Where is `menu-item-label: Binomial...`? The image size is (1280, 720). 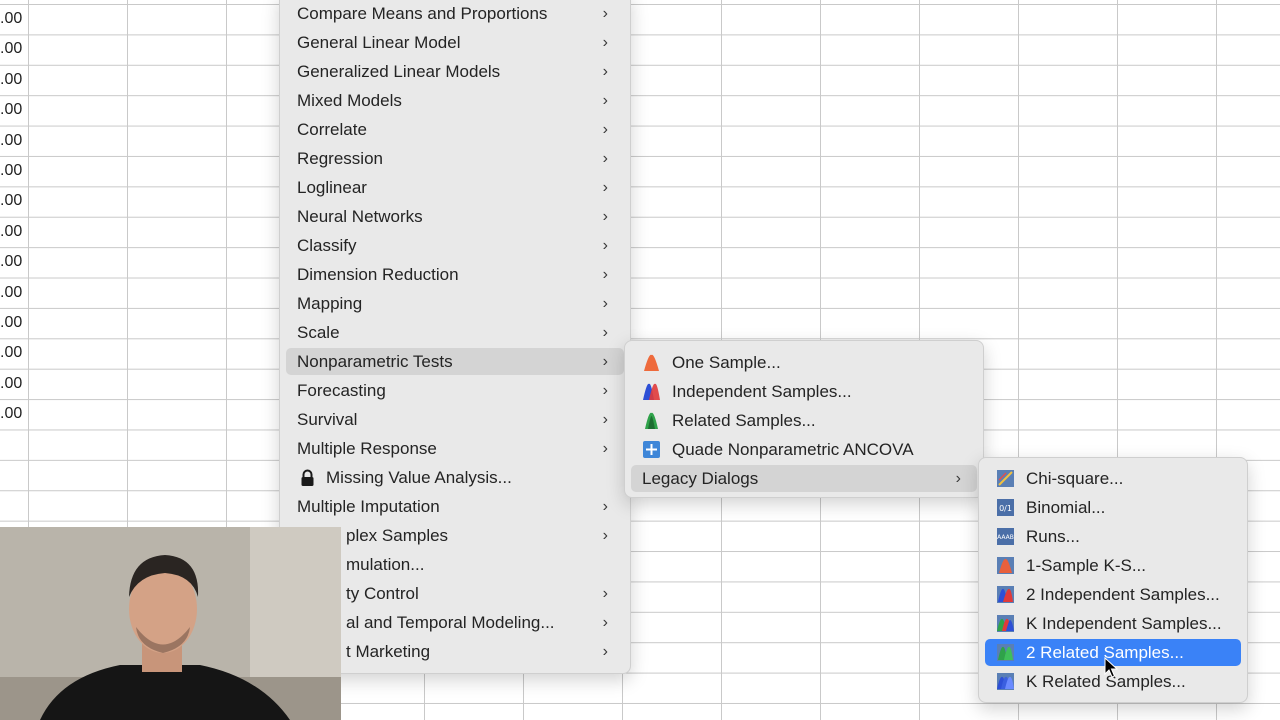
menu-item-label: Binomial... is located at coordinates (1066, 507).